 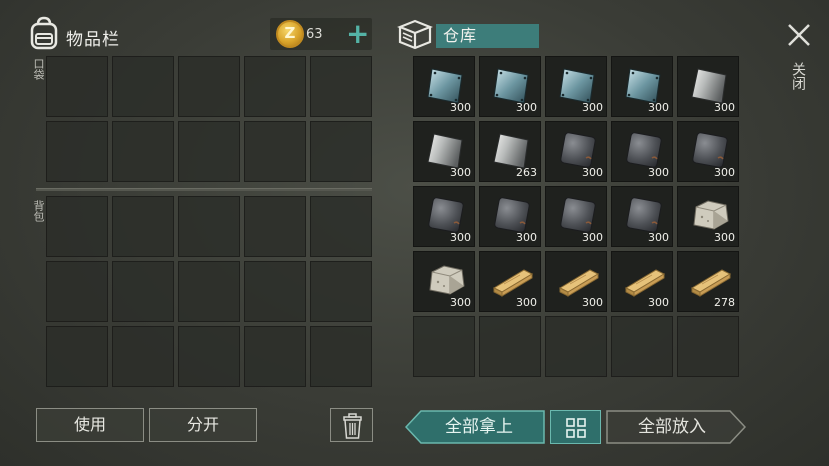 What do you see at coordinates (44, 33) in the screenshot?
I see `backpack-icon` at bounding box center [44, 33].